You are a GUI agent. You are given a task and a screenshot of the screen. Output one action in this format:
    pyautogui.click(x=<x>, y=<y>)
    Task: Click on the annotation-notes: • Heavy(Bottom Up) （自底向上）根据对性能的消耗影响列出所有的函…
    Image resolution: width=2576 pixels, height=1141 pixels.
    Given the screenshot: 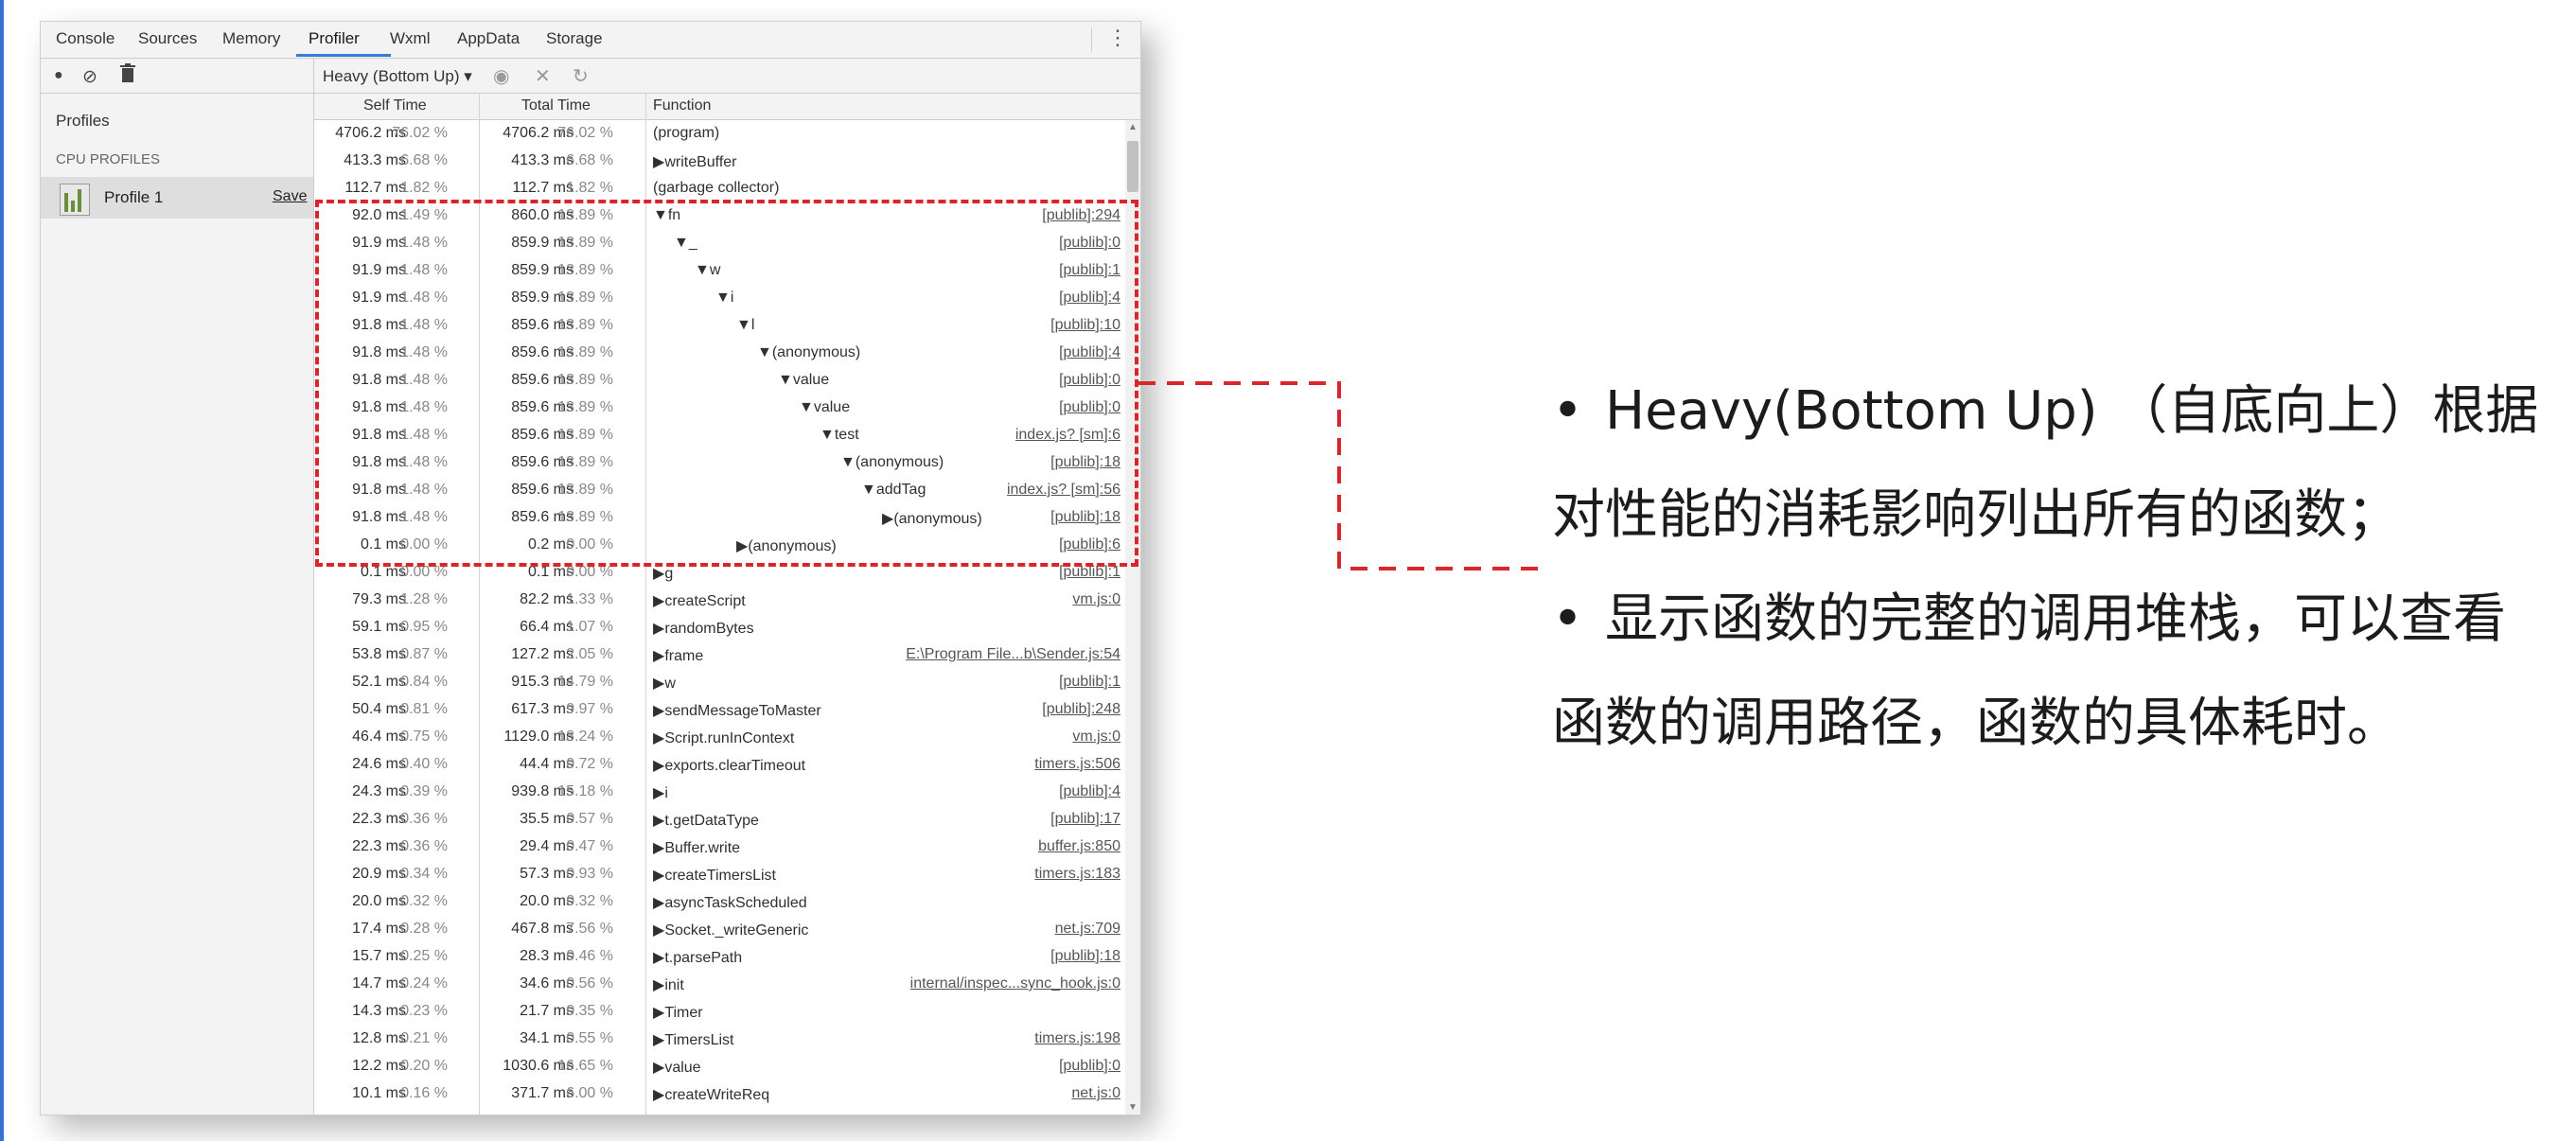 What is the action you would take?
    pyautogui.click(x=2053, y=568)
    